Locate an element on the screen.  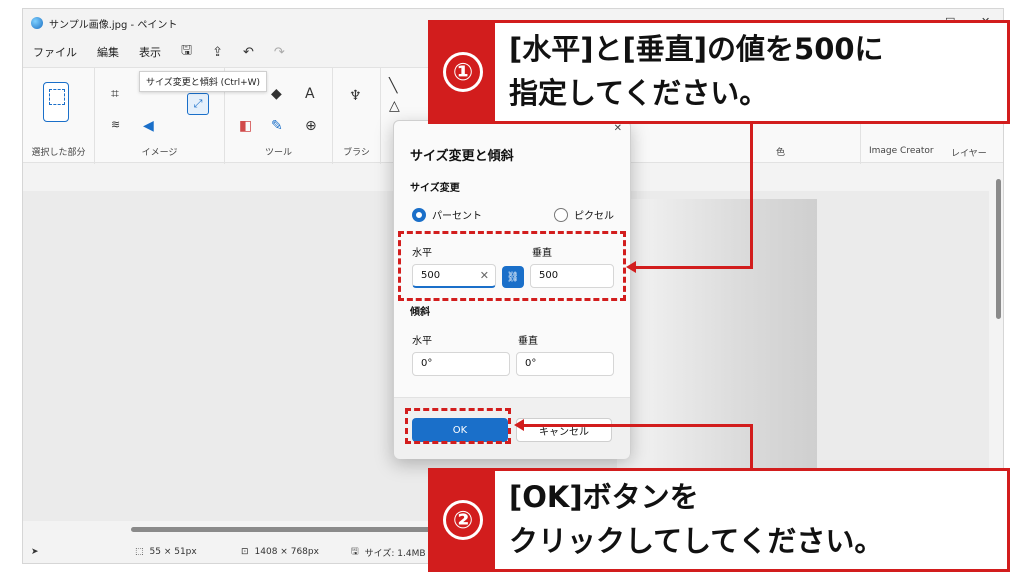
connector-two-arrow-icon is located at coordinates (519, 425).